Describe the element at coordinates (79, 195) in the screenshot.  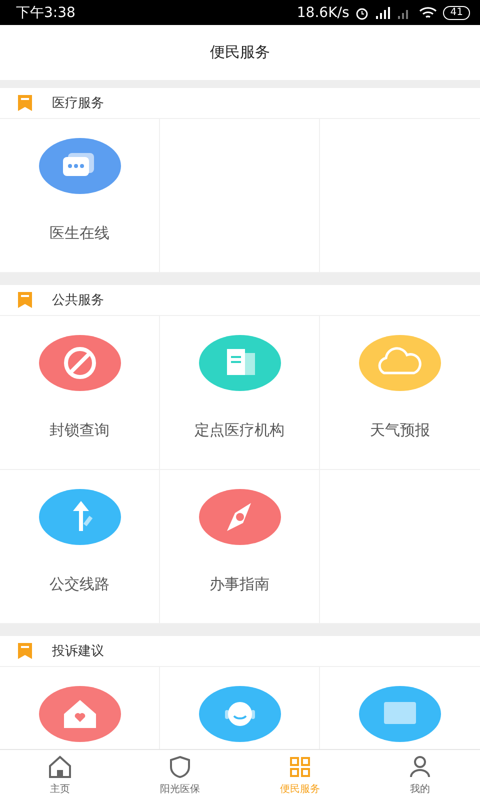
I see `service-tile: 医生在线` at that location.